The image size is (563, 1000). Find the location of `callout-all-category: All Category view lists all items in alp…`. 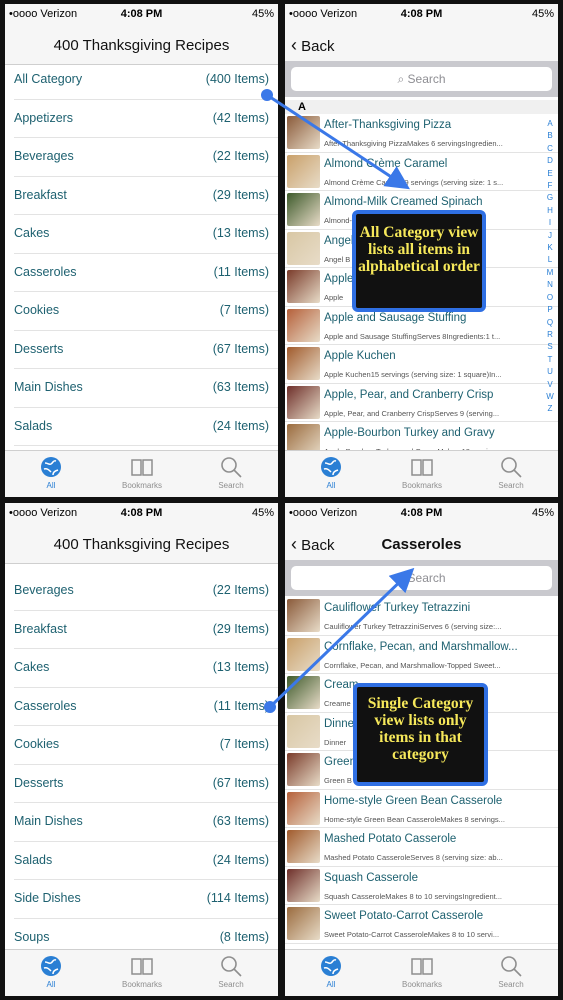

callout-all-category: All Category view lists all items in alp… is located at coordinates (419, 261).